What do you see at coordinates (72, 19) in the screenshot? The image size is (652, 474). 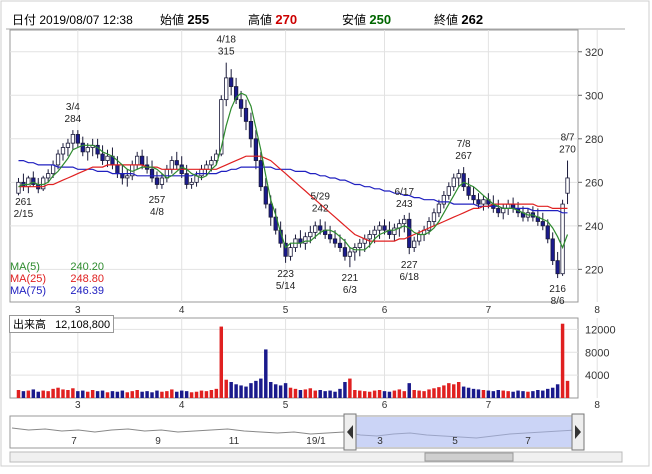 I see `header-datetime: 日付 2019/08/07 12:38` at bounding box center [72, 19].